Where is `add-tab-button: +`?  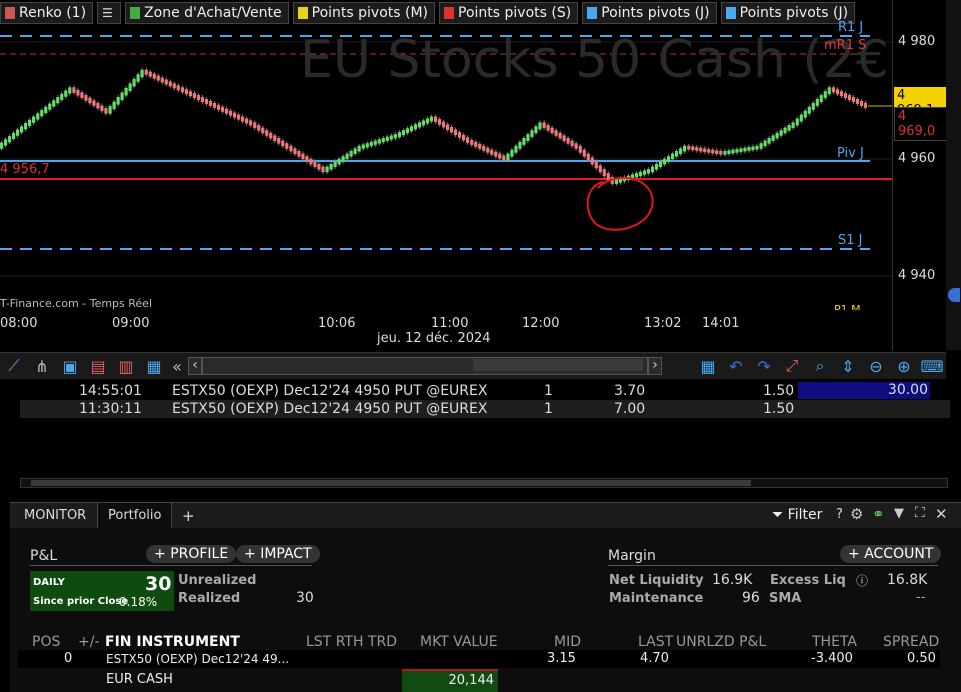
add-tab-button: + is located at coordinates (188, 516).